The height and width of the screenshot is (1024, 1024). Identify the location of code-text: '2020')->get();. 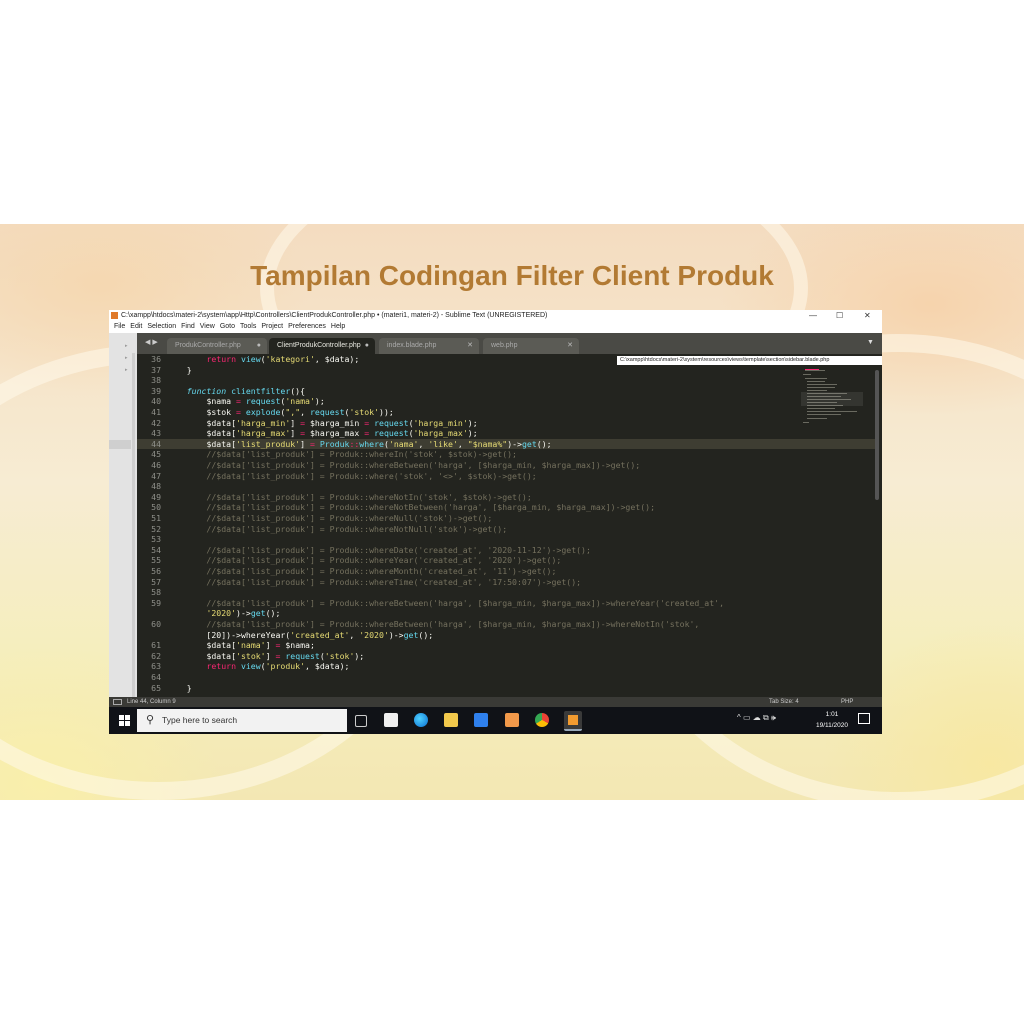
(243, 613).